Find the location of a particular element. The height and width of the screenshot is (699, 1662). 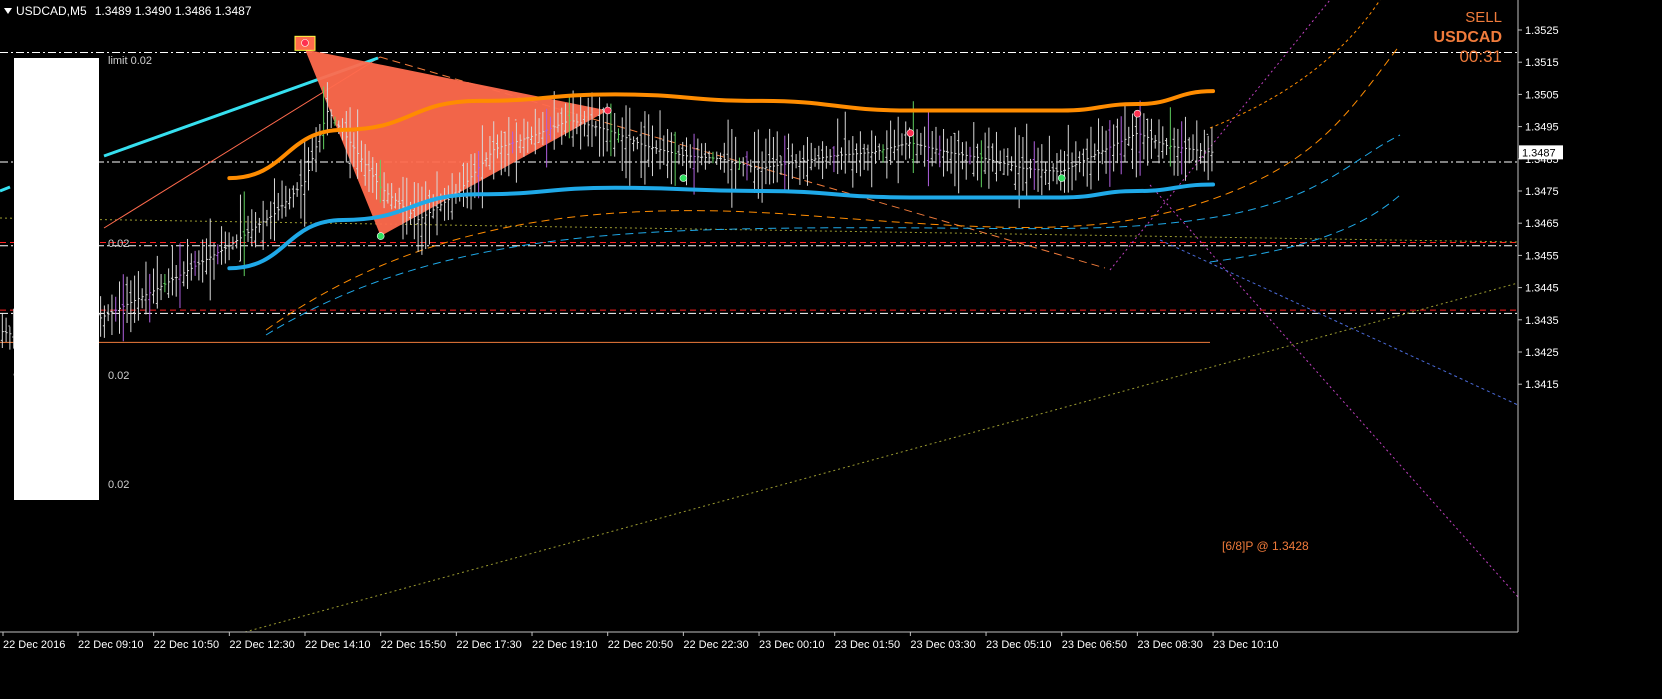

chart-header: USDCAD,M5 1.3489 1.3490 1.3486 1.3487 is located at coordinates (128, 11).